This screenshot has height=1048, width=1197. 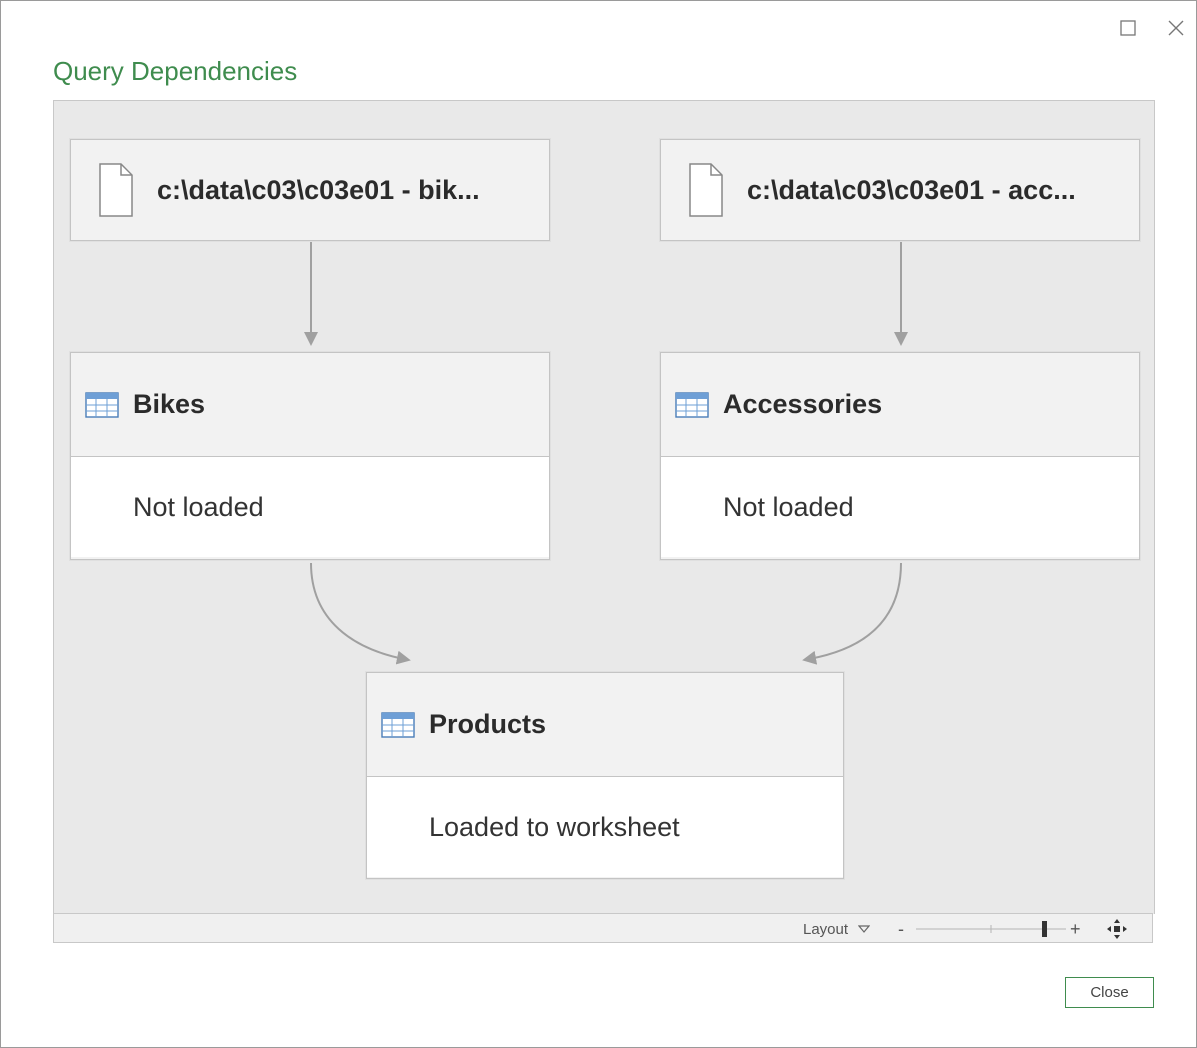 What do you see at coordinates (175, 71) in the screenshot?
I see `dialog-title: Query Dependencies` at bounding box center [175, 71].